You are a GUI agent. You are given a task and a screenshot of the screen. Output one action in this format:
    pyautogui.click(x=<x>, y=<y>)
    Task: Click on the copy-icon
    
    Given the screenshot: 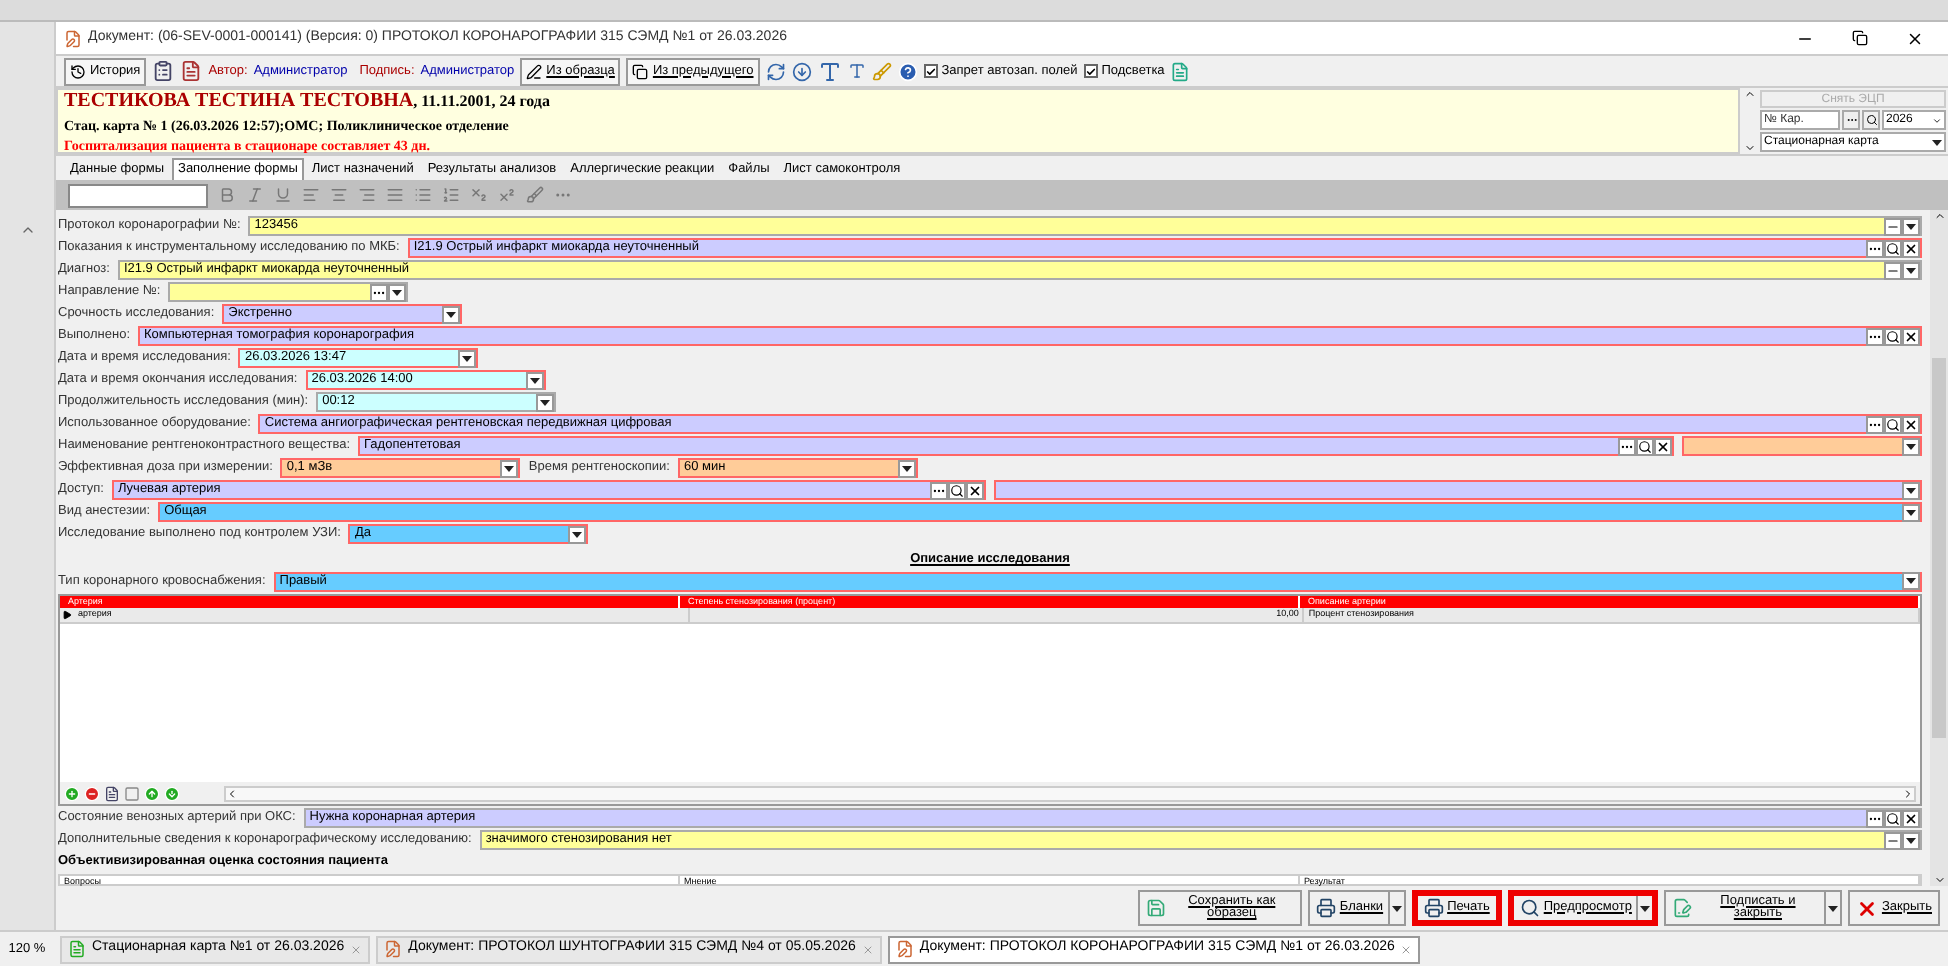 What is the action you would take?
    pyautogui.click(x=640, y=71)
    